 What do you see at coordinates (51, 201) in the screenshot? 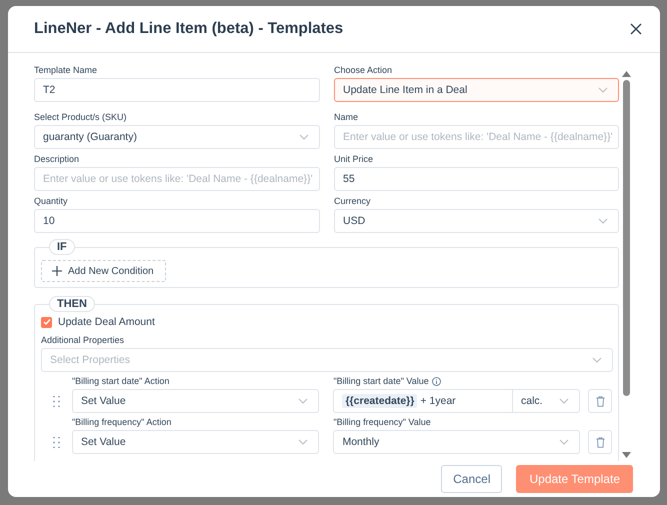
I see `field-label: Quantity` at bounding box center [51, 201].